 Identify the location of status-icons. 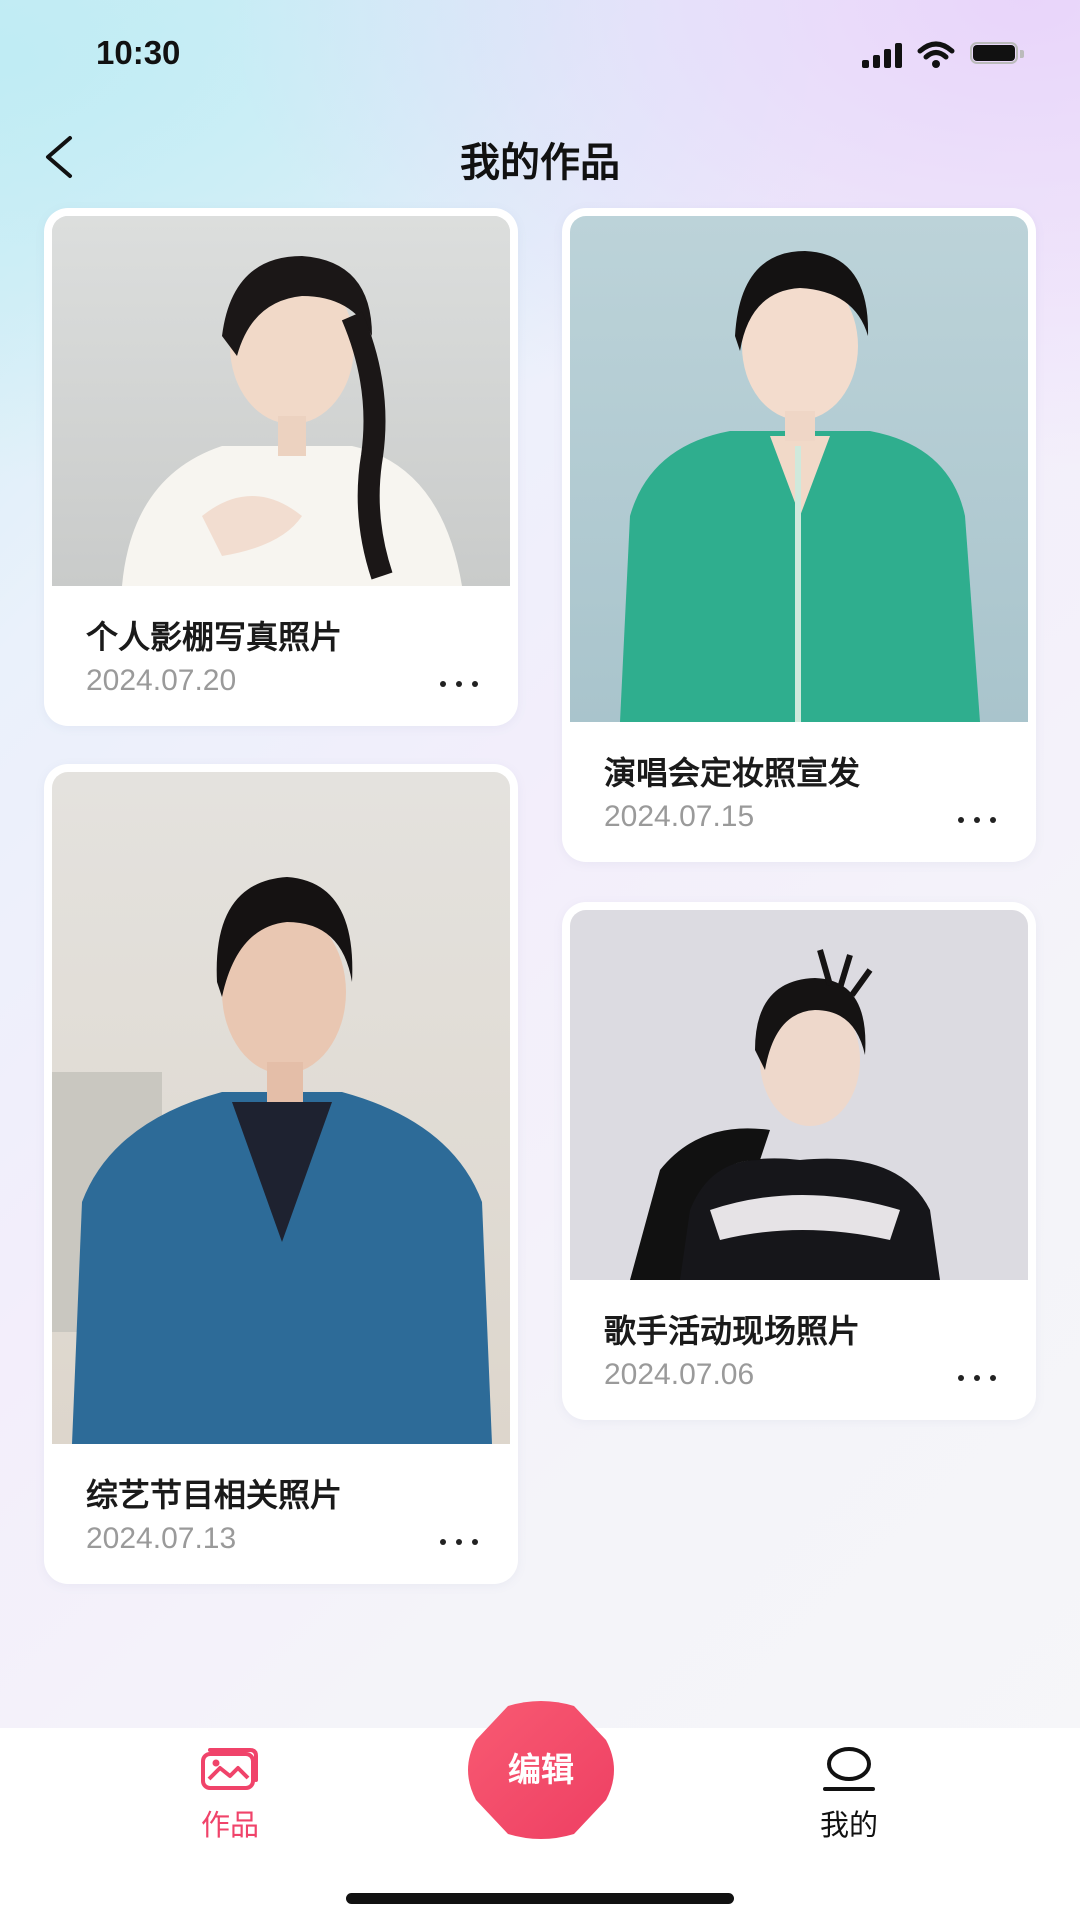
(944, 55).